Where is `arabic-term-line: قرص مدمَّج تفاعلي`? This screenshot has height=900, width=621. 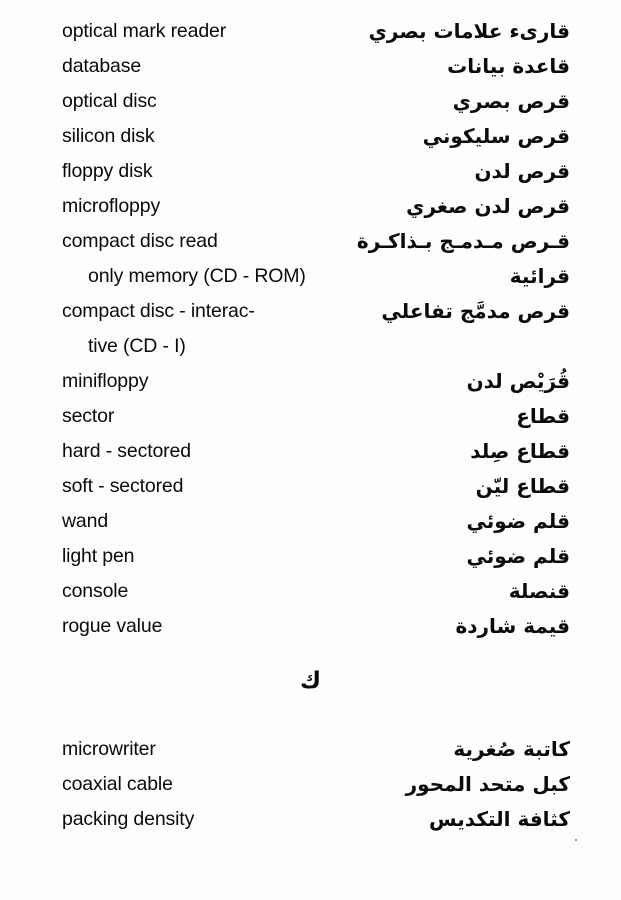
arabic-term-line: قرص مدمَّج تفاعلي is located at coordinates (475, 311).